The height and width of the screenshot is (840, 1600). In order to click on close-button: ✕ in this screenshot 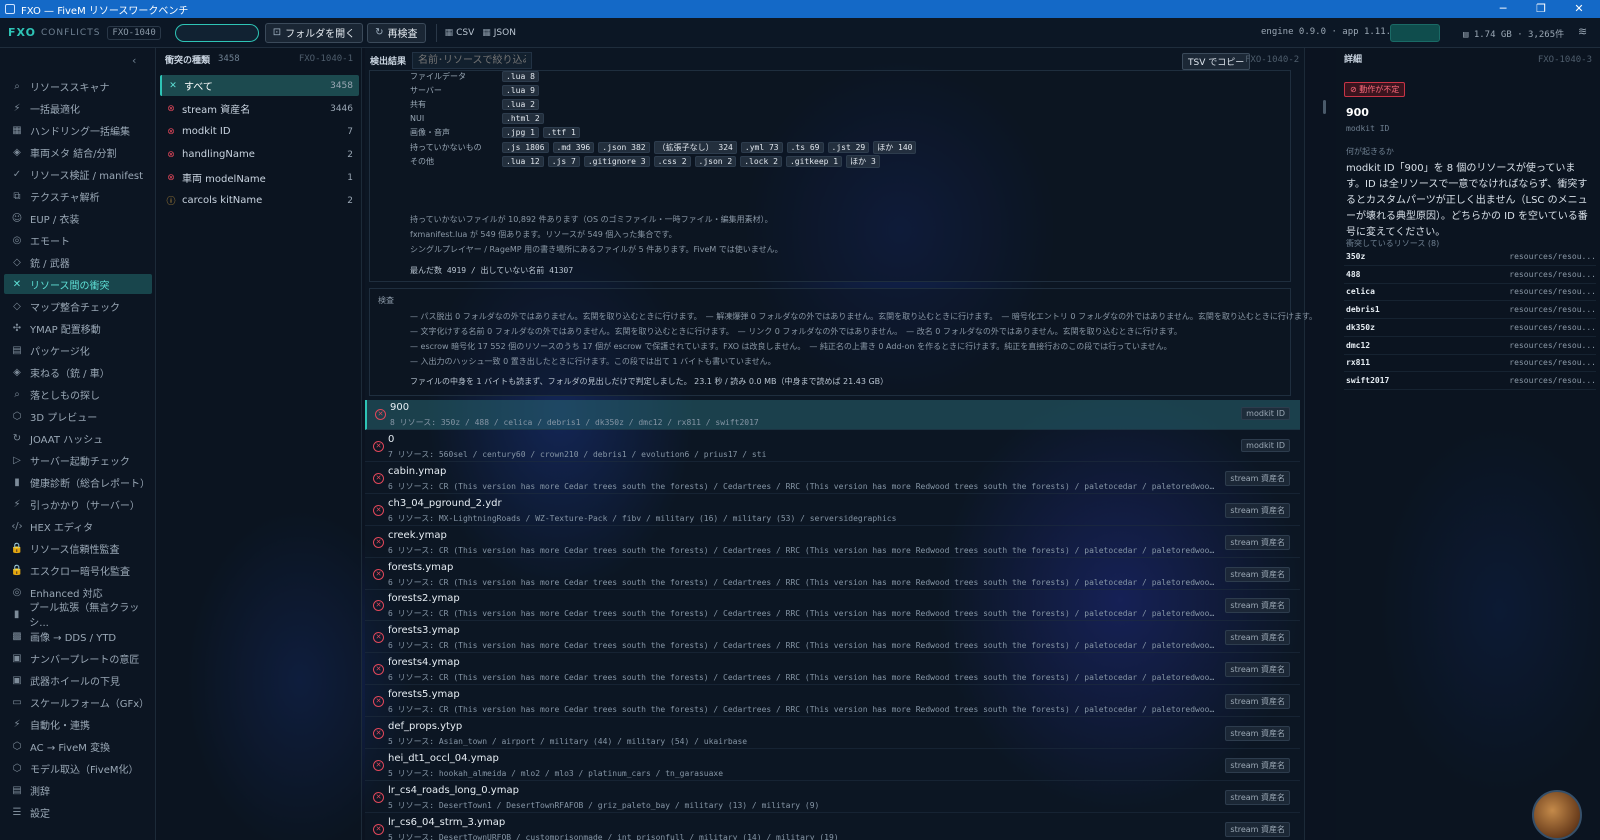, I will do `click(1579, 9)`.